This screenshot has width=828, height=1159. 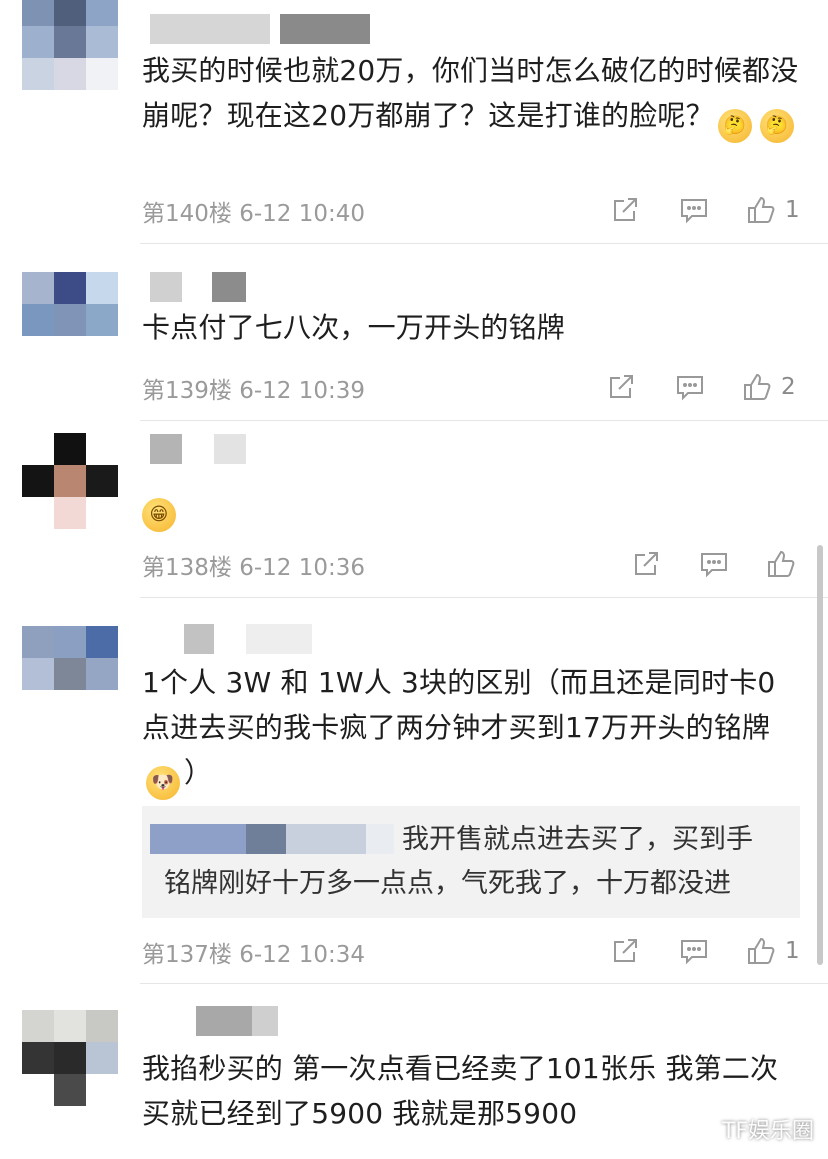 I want to click on like-button: 2, so click(x=768, y=387).